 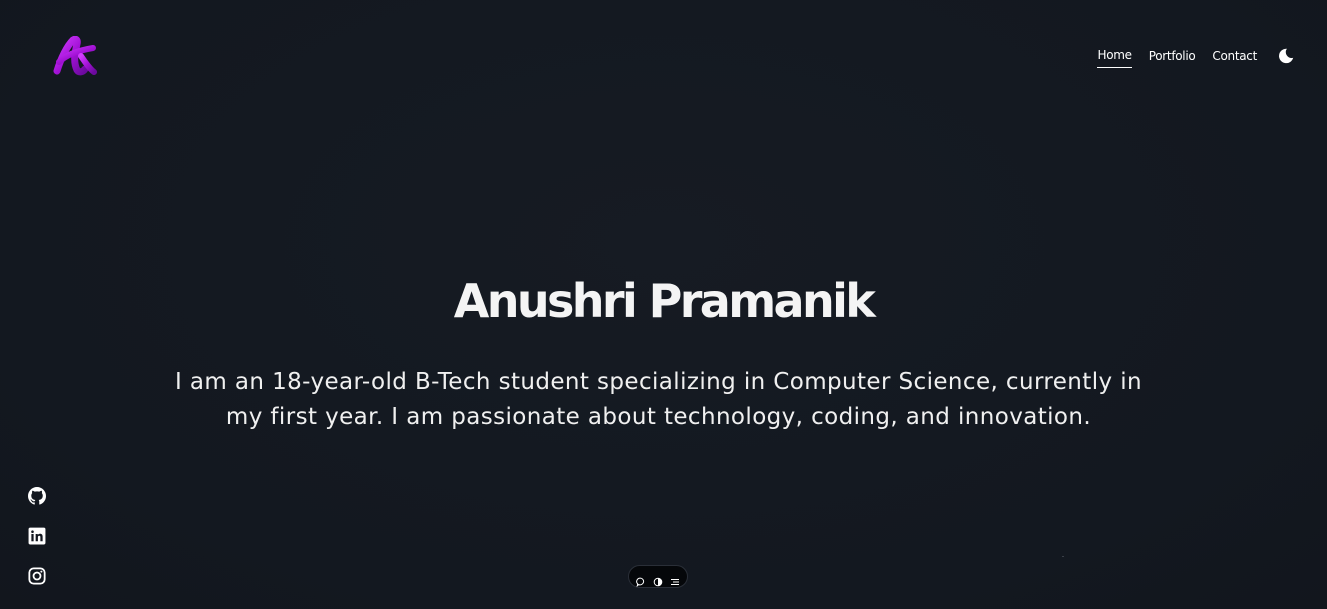 I want to click on linkedin-icon, so click(x=37, y=536).